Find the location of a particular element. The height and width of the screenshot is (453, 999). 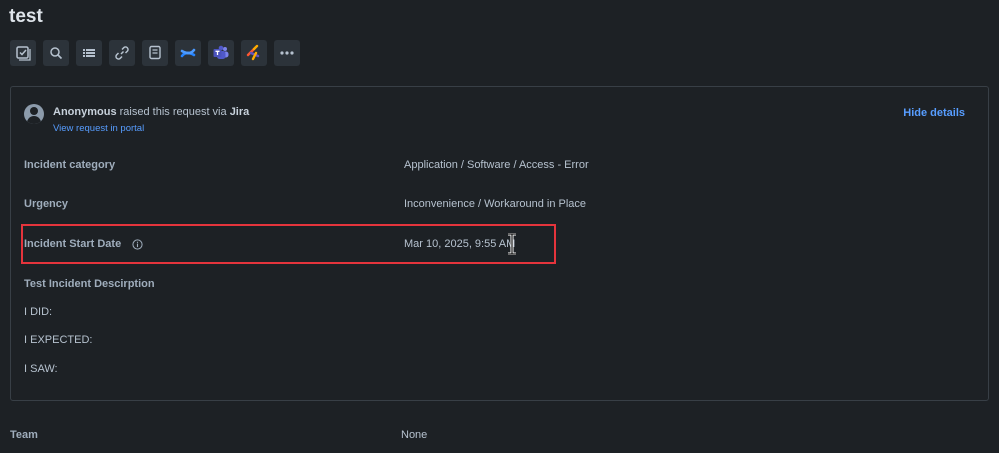

issue-toolbar is located at coordinates (155, 53).